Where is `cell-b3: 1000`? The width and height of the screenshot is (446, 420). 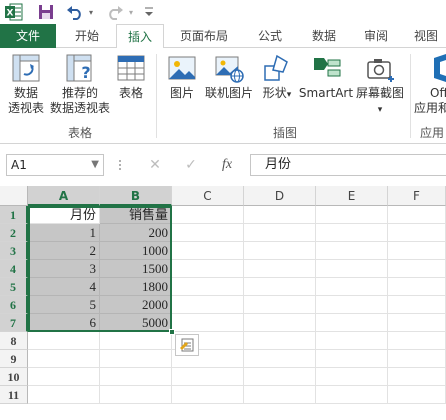 cell-b3: 1000 is located at coordinates (136, 251).